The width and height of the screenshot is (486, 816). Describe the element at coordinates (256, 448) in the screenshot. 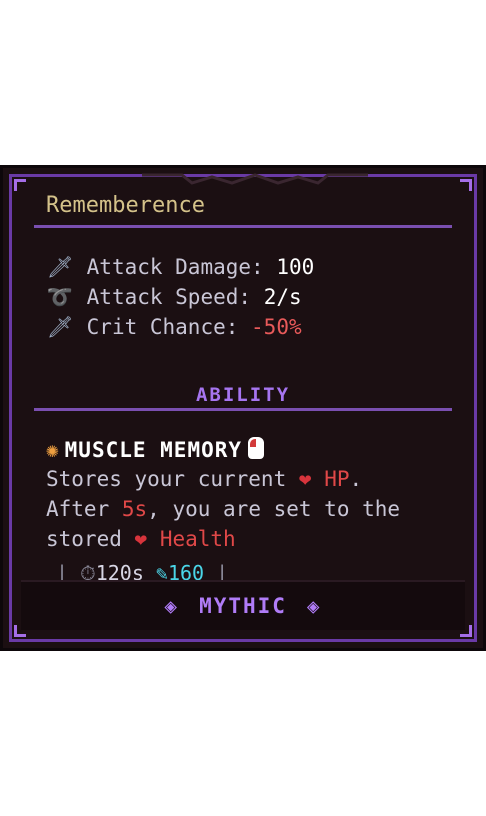

I see `right-click-mouse-icon` at that location.